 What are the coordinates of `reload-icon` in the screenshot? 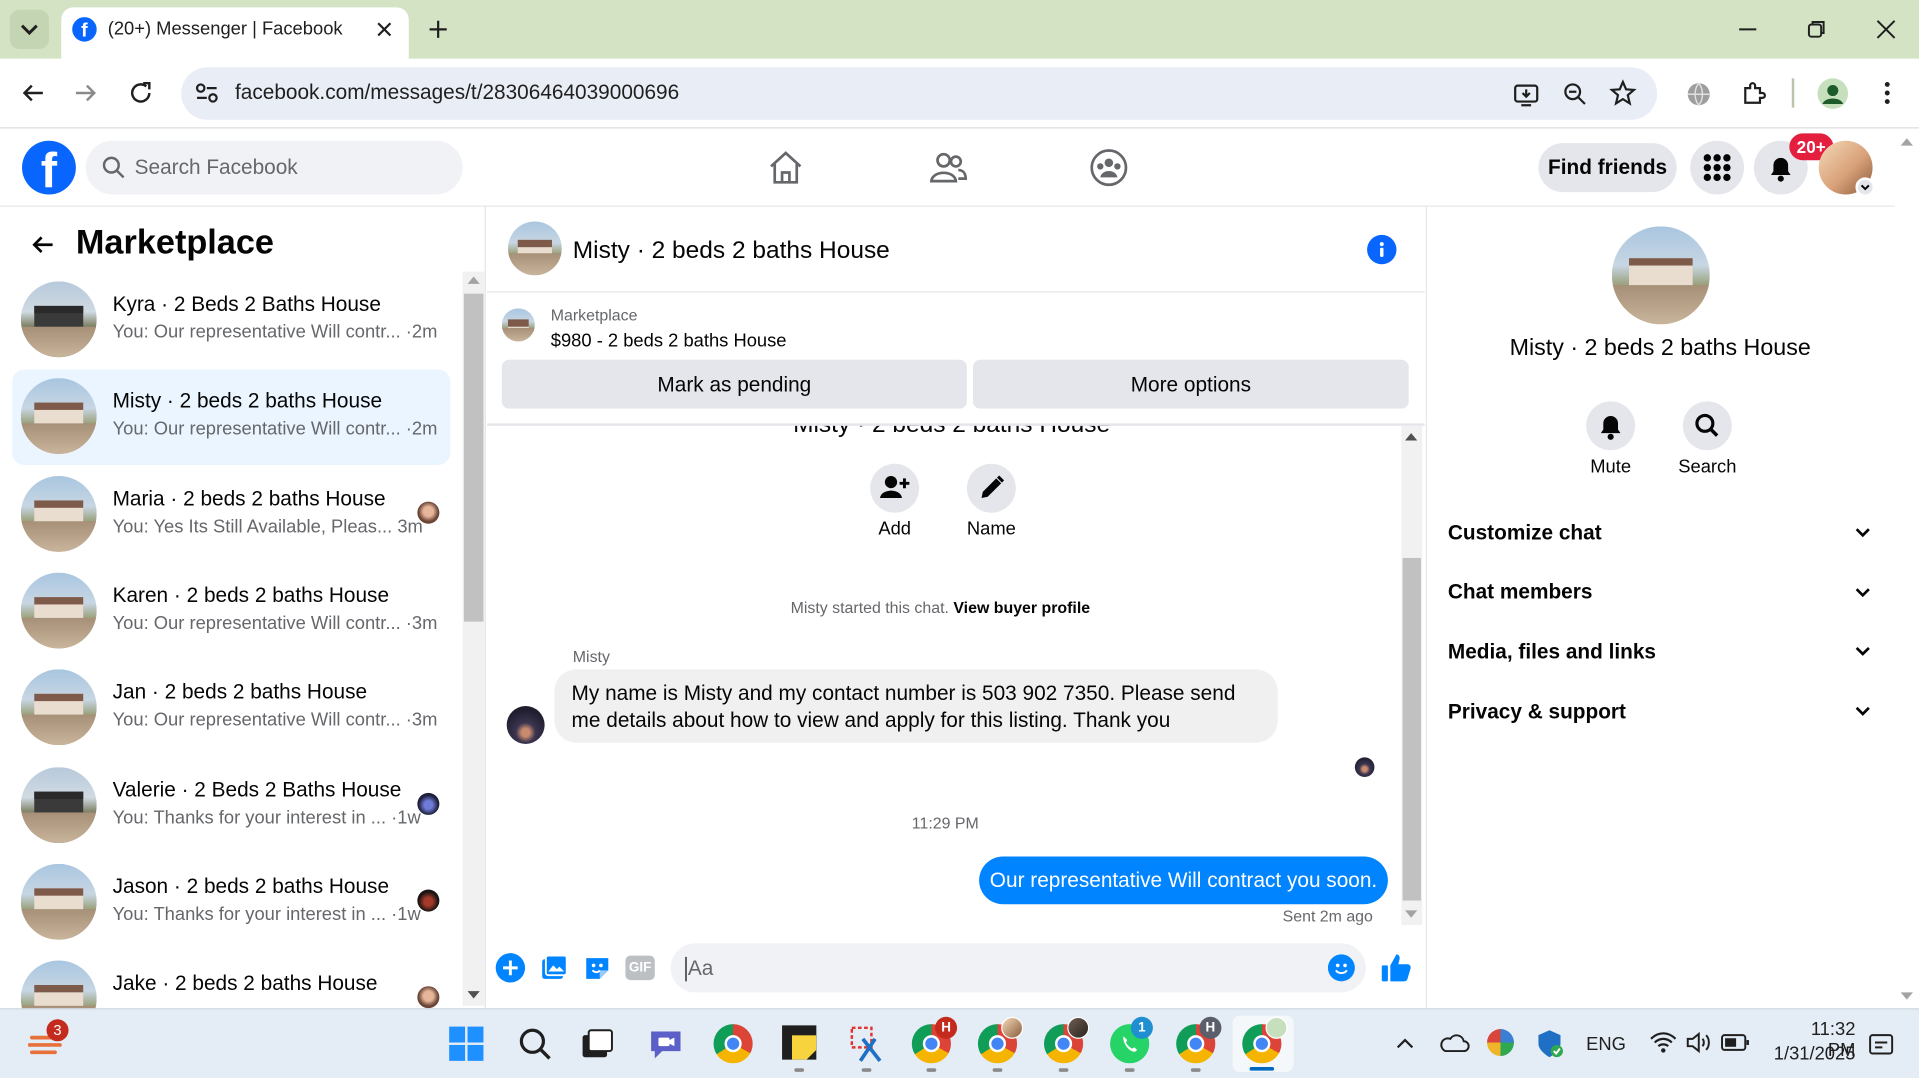 It's located at (140, 92).